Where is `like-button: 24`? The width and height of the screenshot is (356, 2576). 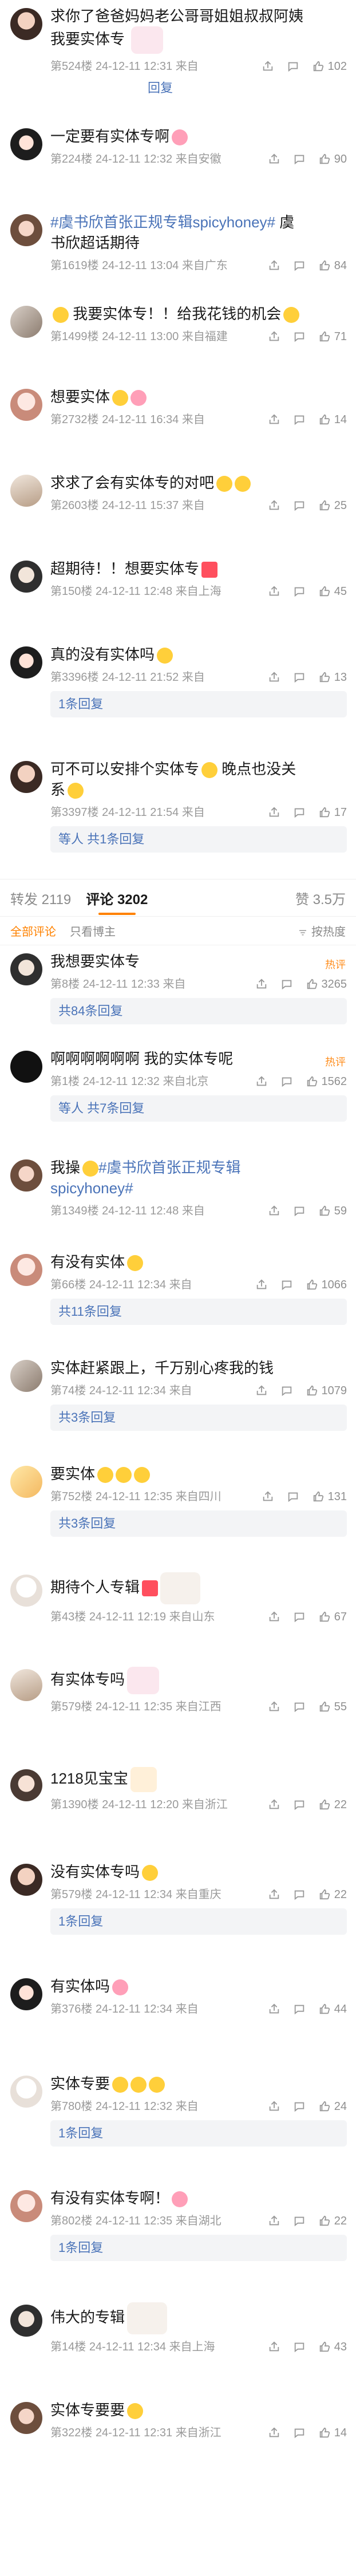
like-button: 24 is located at coordinates (332, 2106).